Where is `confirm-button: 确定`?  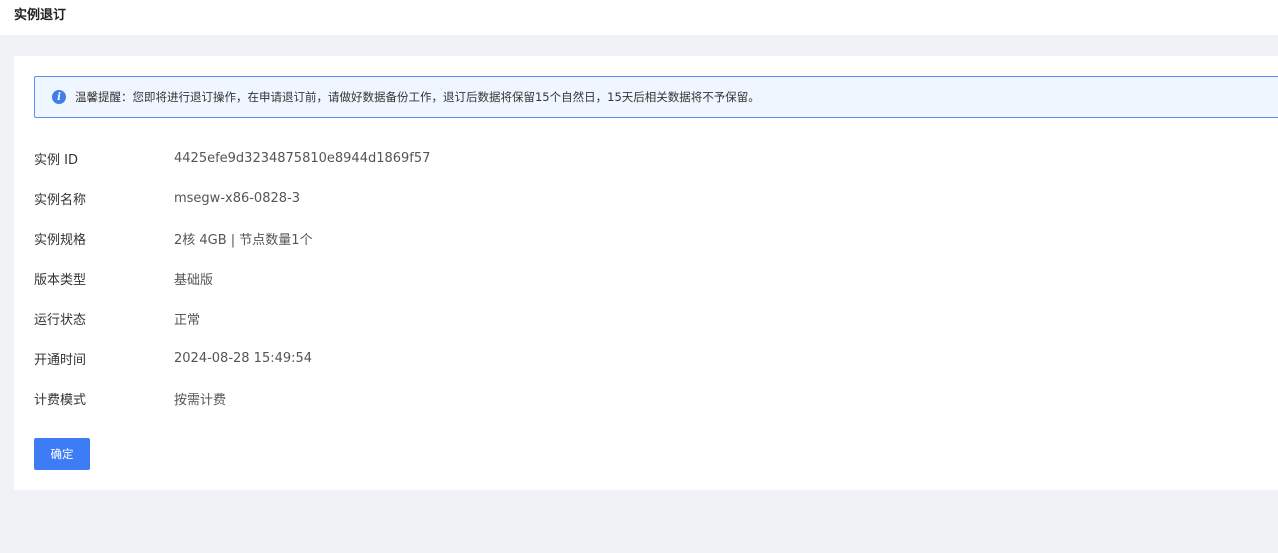 confirm-button: 确定 is located at coordinates (62, 454).